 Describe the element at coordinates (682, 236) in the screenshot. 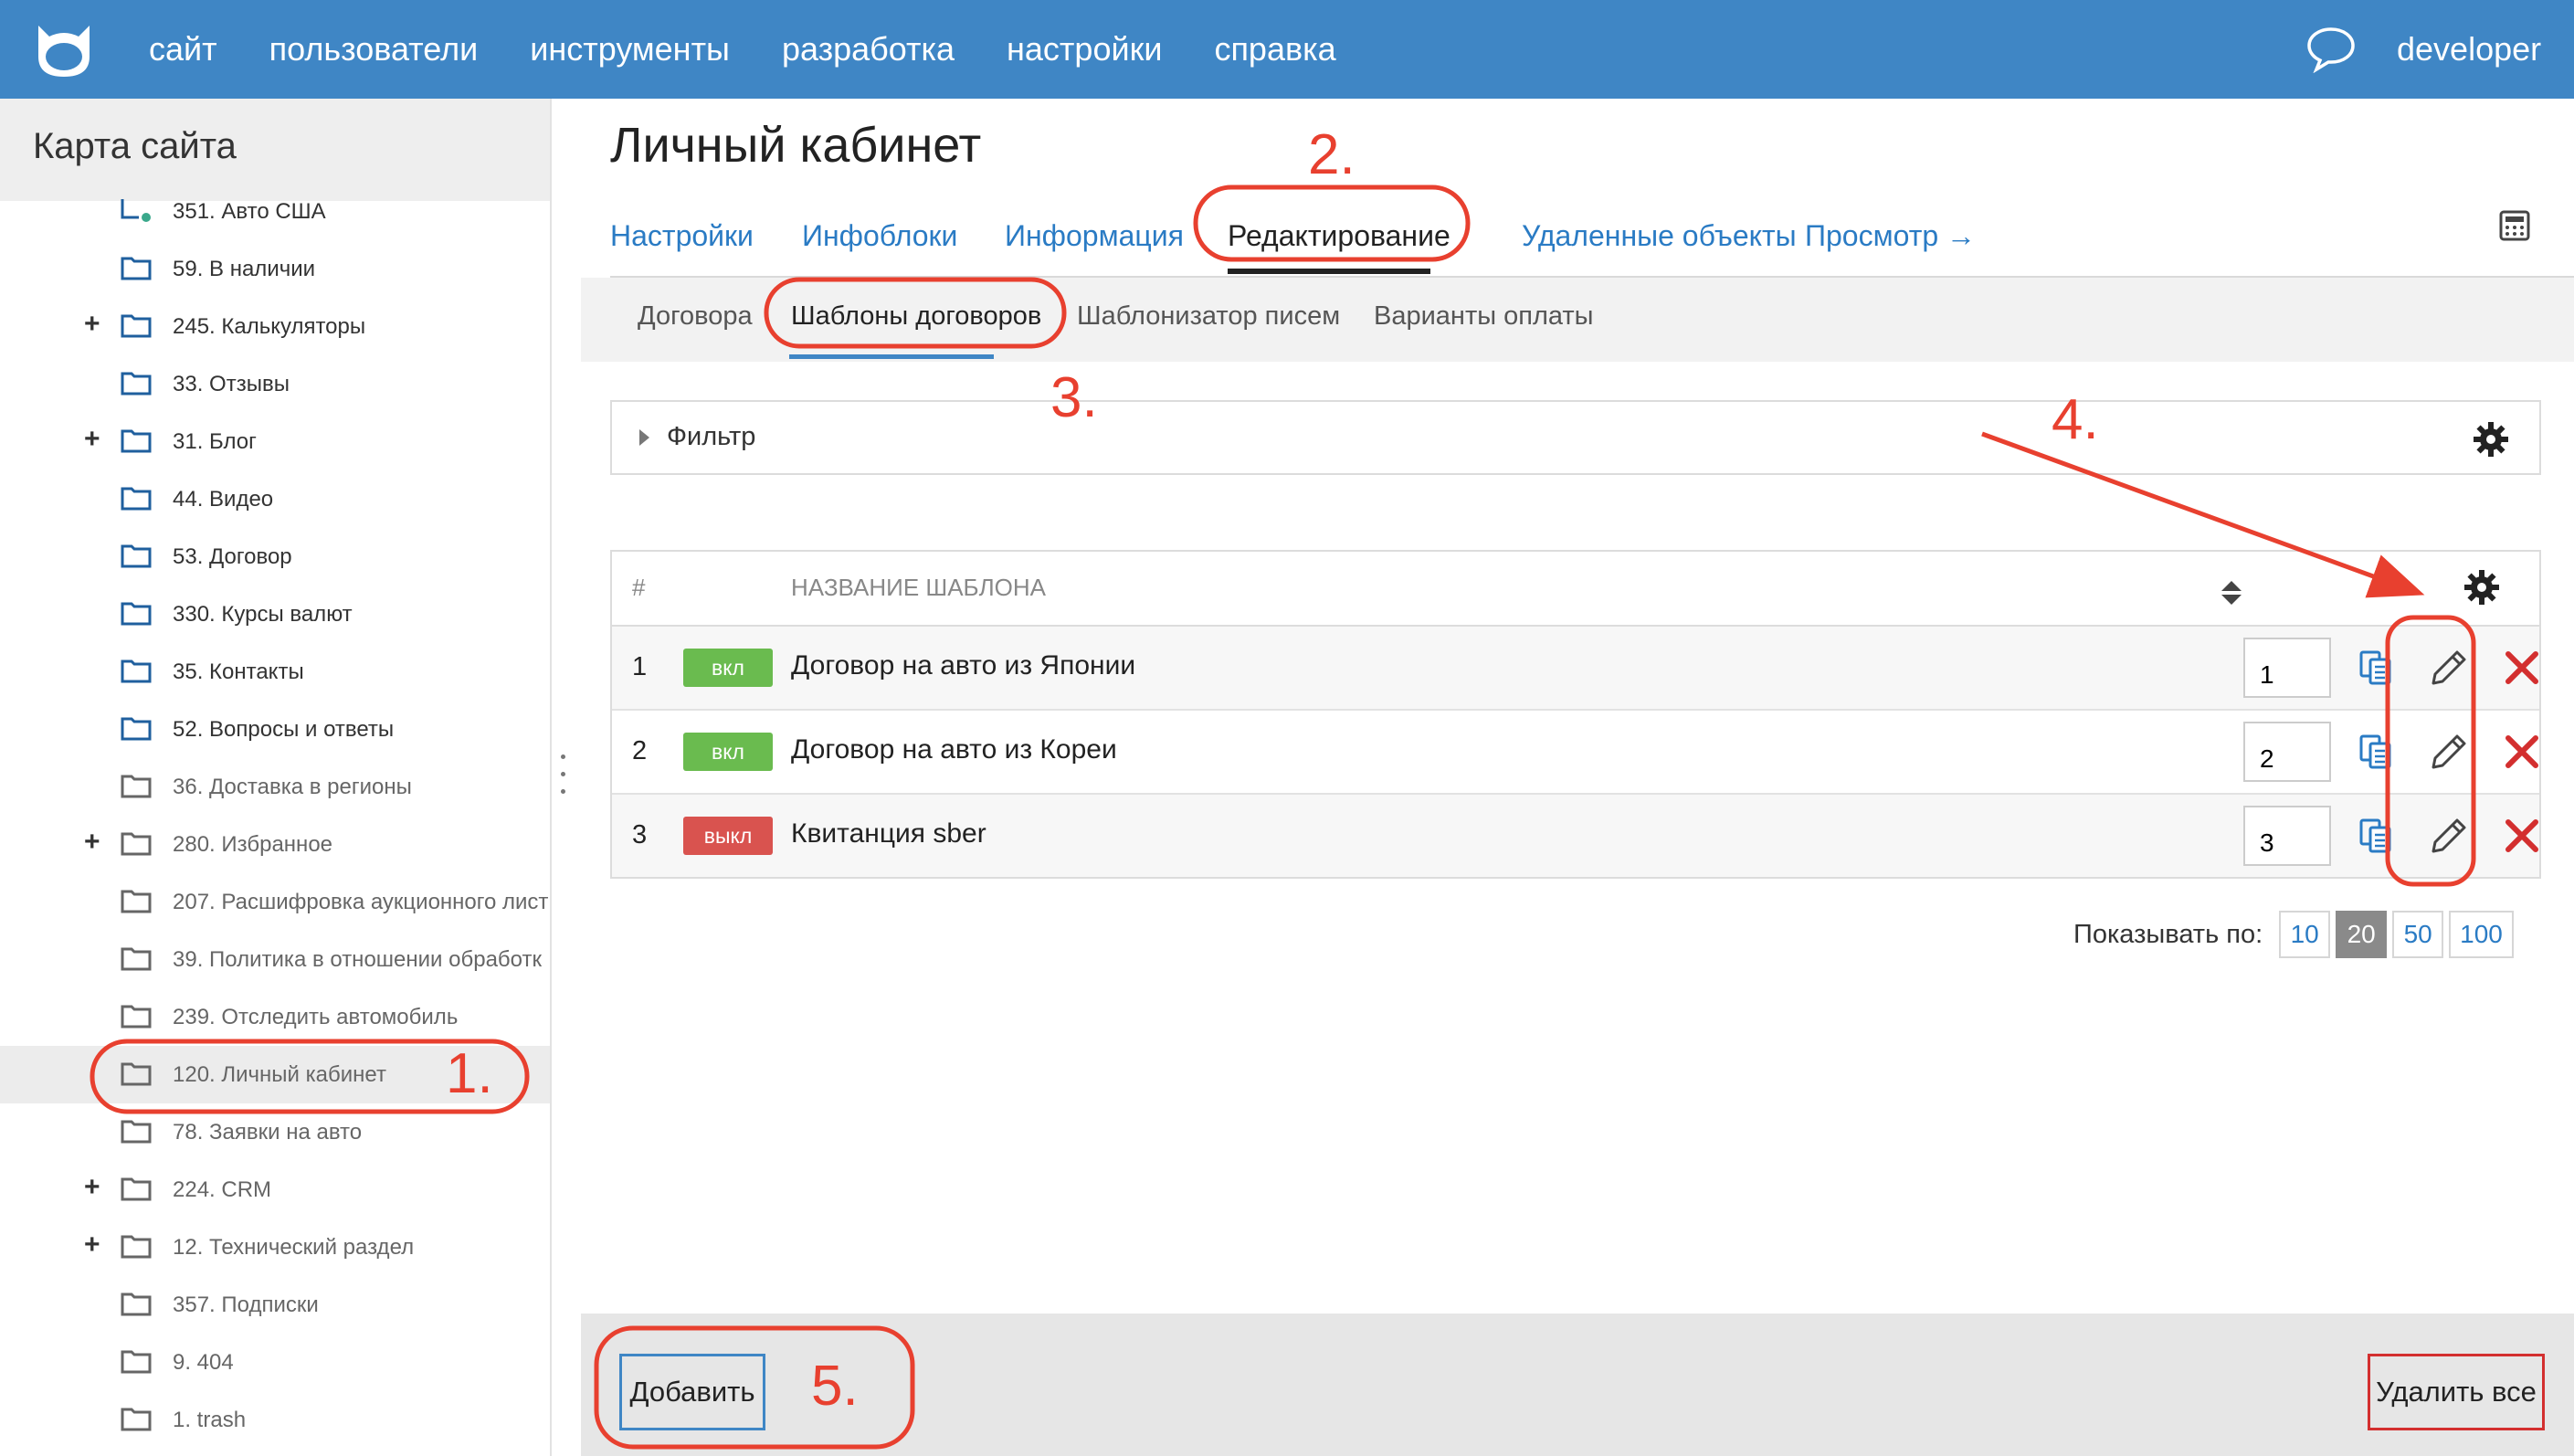

I see `tab-settings: Настройки` at that location.